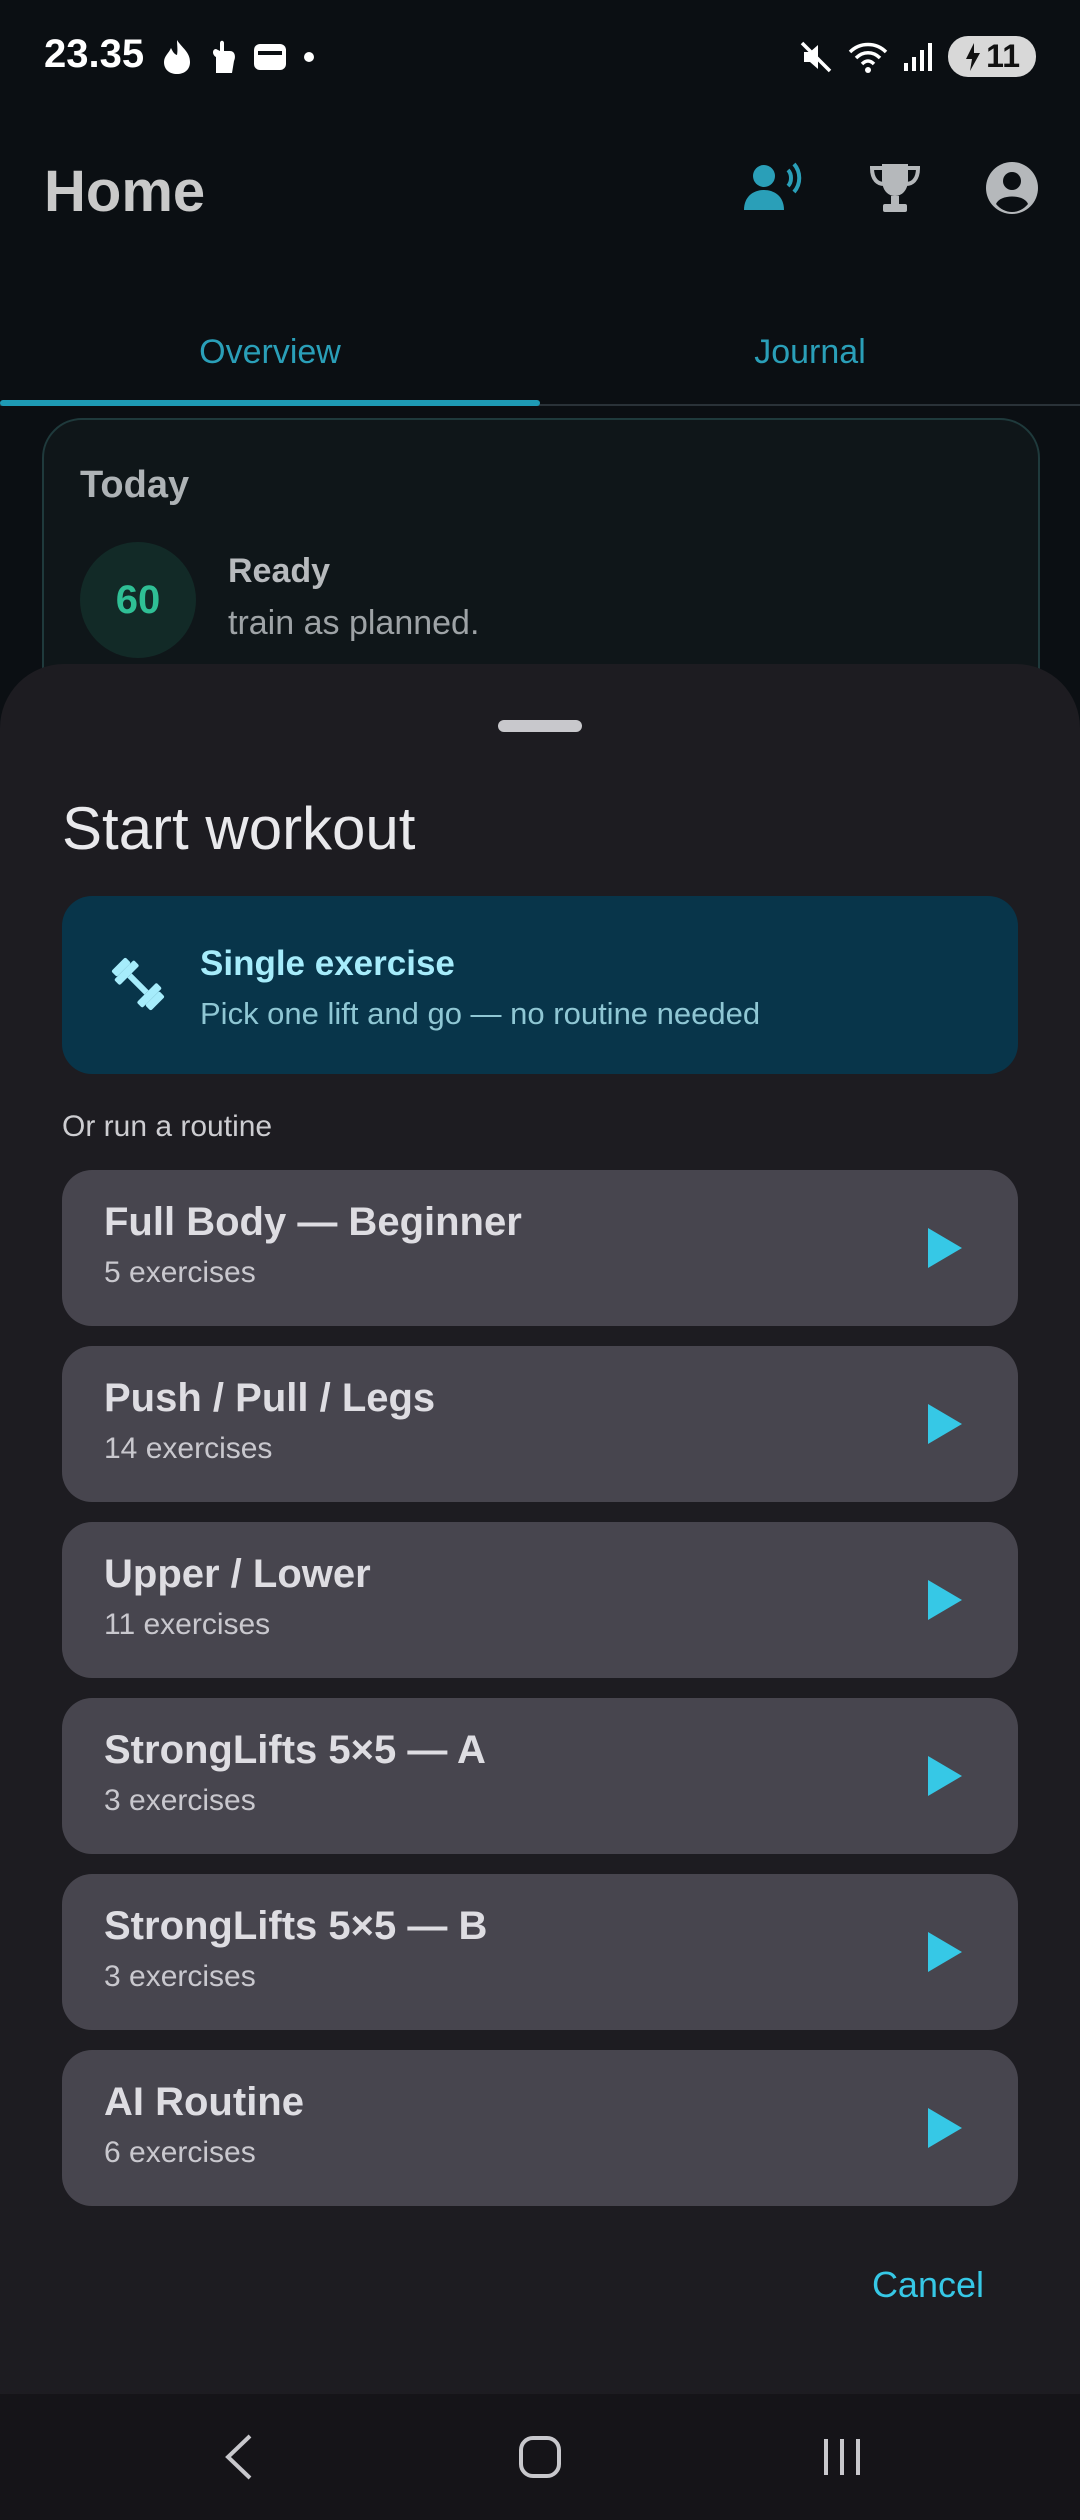  What do you see at coordinates (540, 1776) in the screenshot?
I see `routine-item: StrongLifts 5×5 — A 3 exercises` at bounding box center [540, 1776].